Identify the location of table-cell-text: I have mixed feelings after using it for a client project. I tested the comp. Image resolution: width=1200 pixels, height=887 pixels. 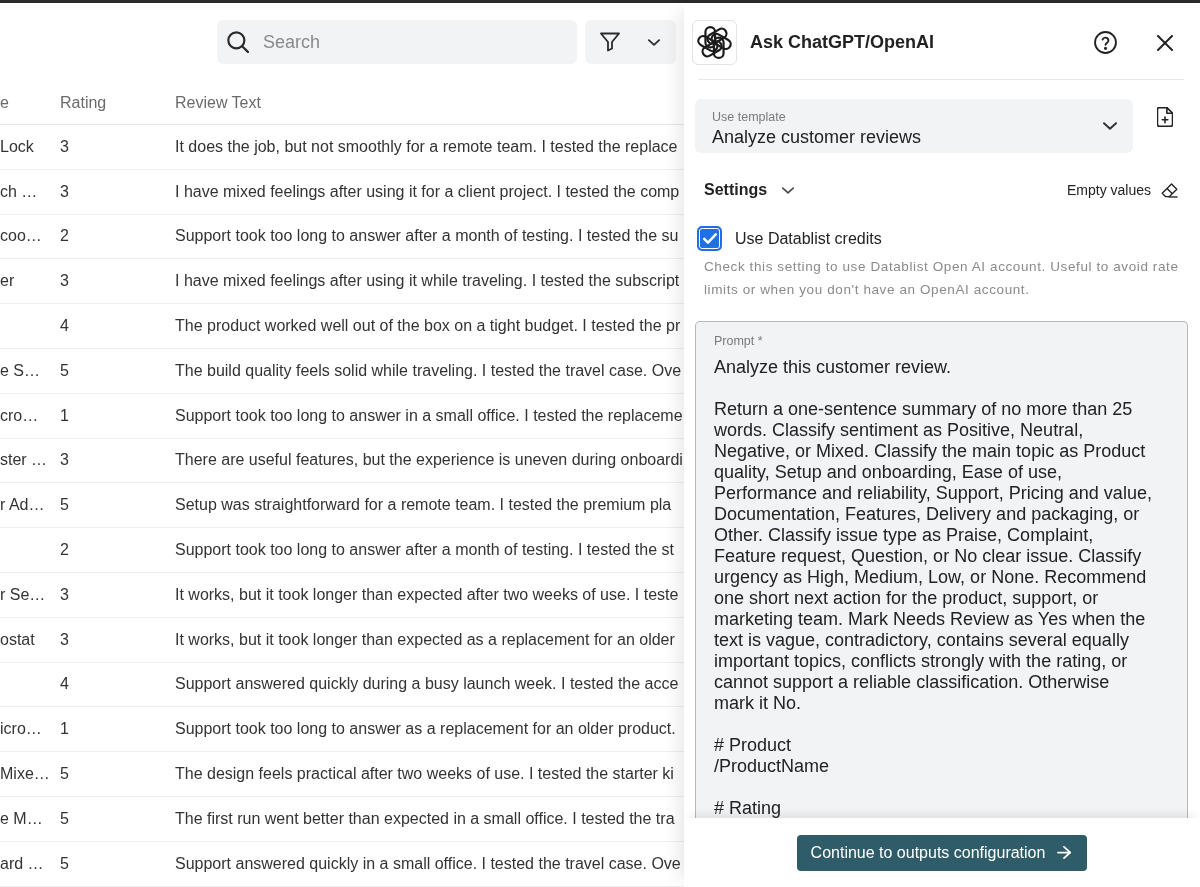
(427, 191).